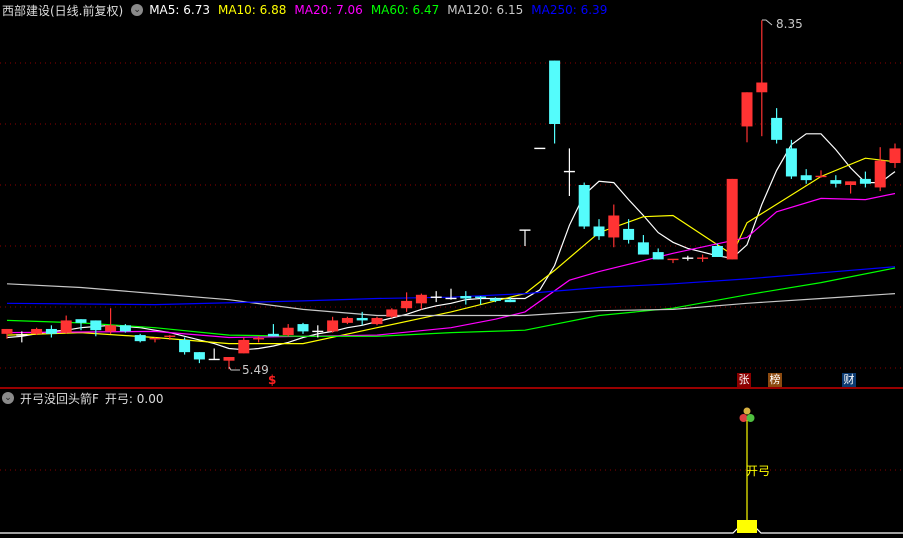  Describe the element at coordinates (744, 380) in the screenshot. I see `marker-zhang: 张` at that location.